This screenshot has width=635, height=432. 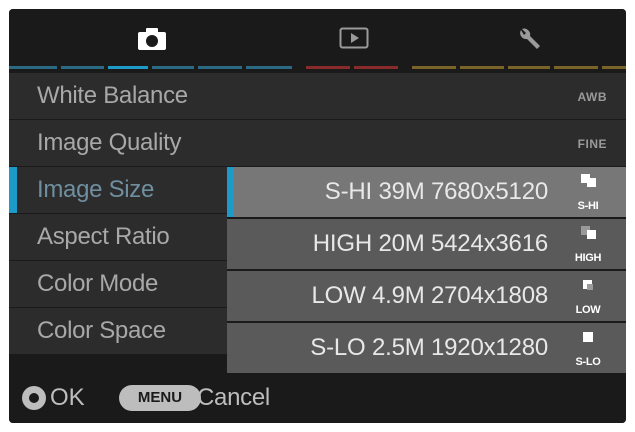 I want to click on image-size-option-low: LOW 4.9M 2704x1808 LOW, so click(x=426, y=296).